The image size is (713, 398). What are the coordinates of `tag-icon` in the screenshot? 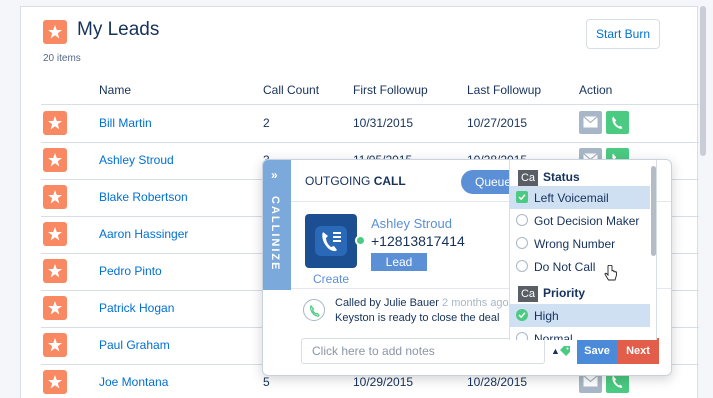 It's located at (565, 351).